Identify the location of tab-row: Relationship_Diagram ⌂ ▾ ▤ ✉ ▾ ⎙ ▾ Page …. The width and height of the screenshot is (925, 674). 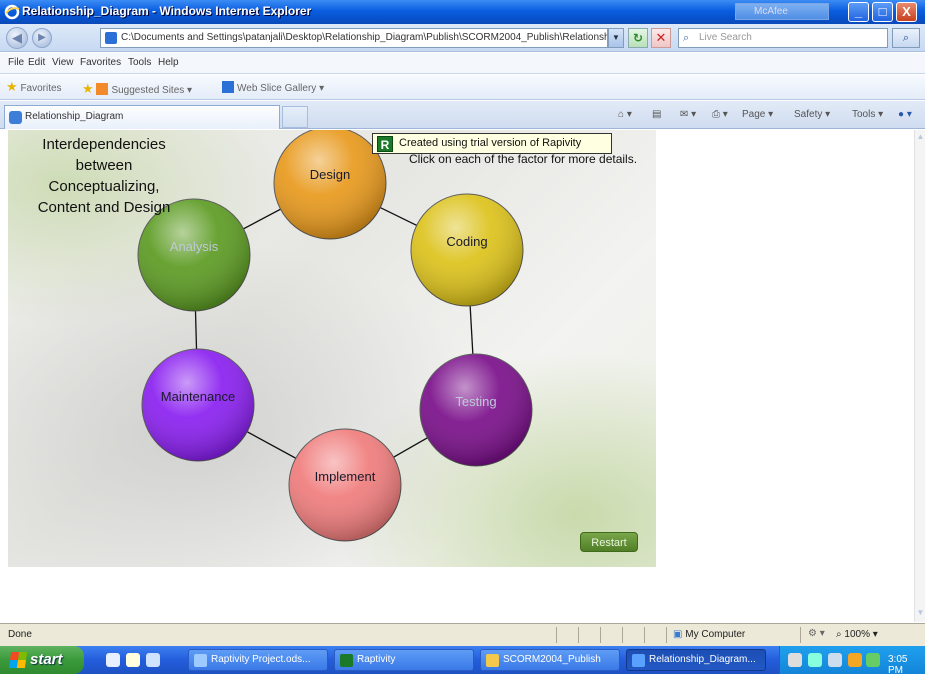
(462, 115).